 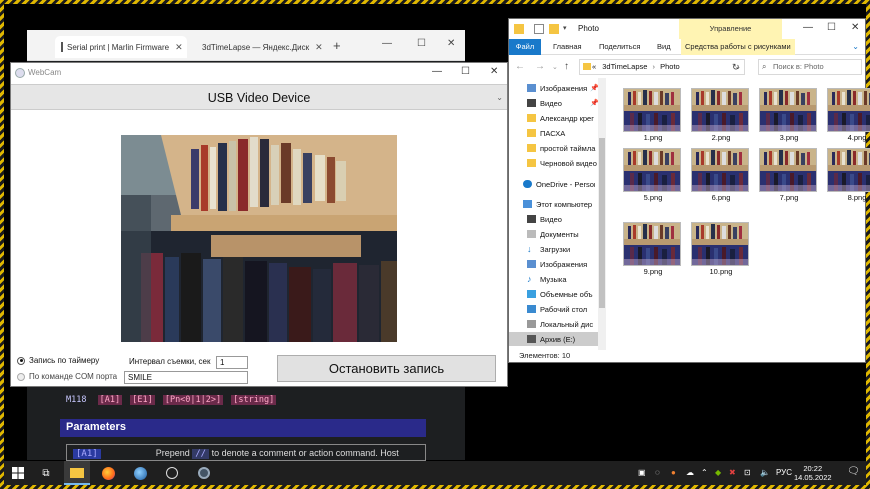 What do you see at coordinates (736, 67) in the screenshot?
I see `refresh-icon: ↻` at bounding box center [736, 67].